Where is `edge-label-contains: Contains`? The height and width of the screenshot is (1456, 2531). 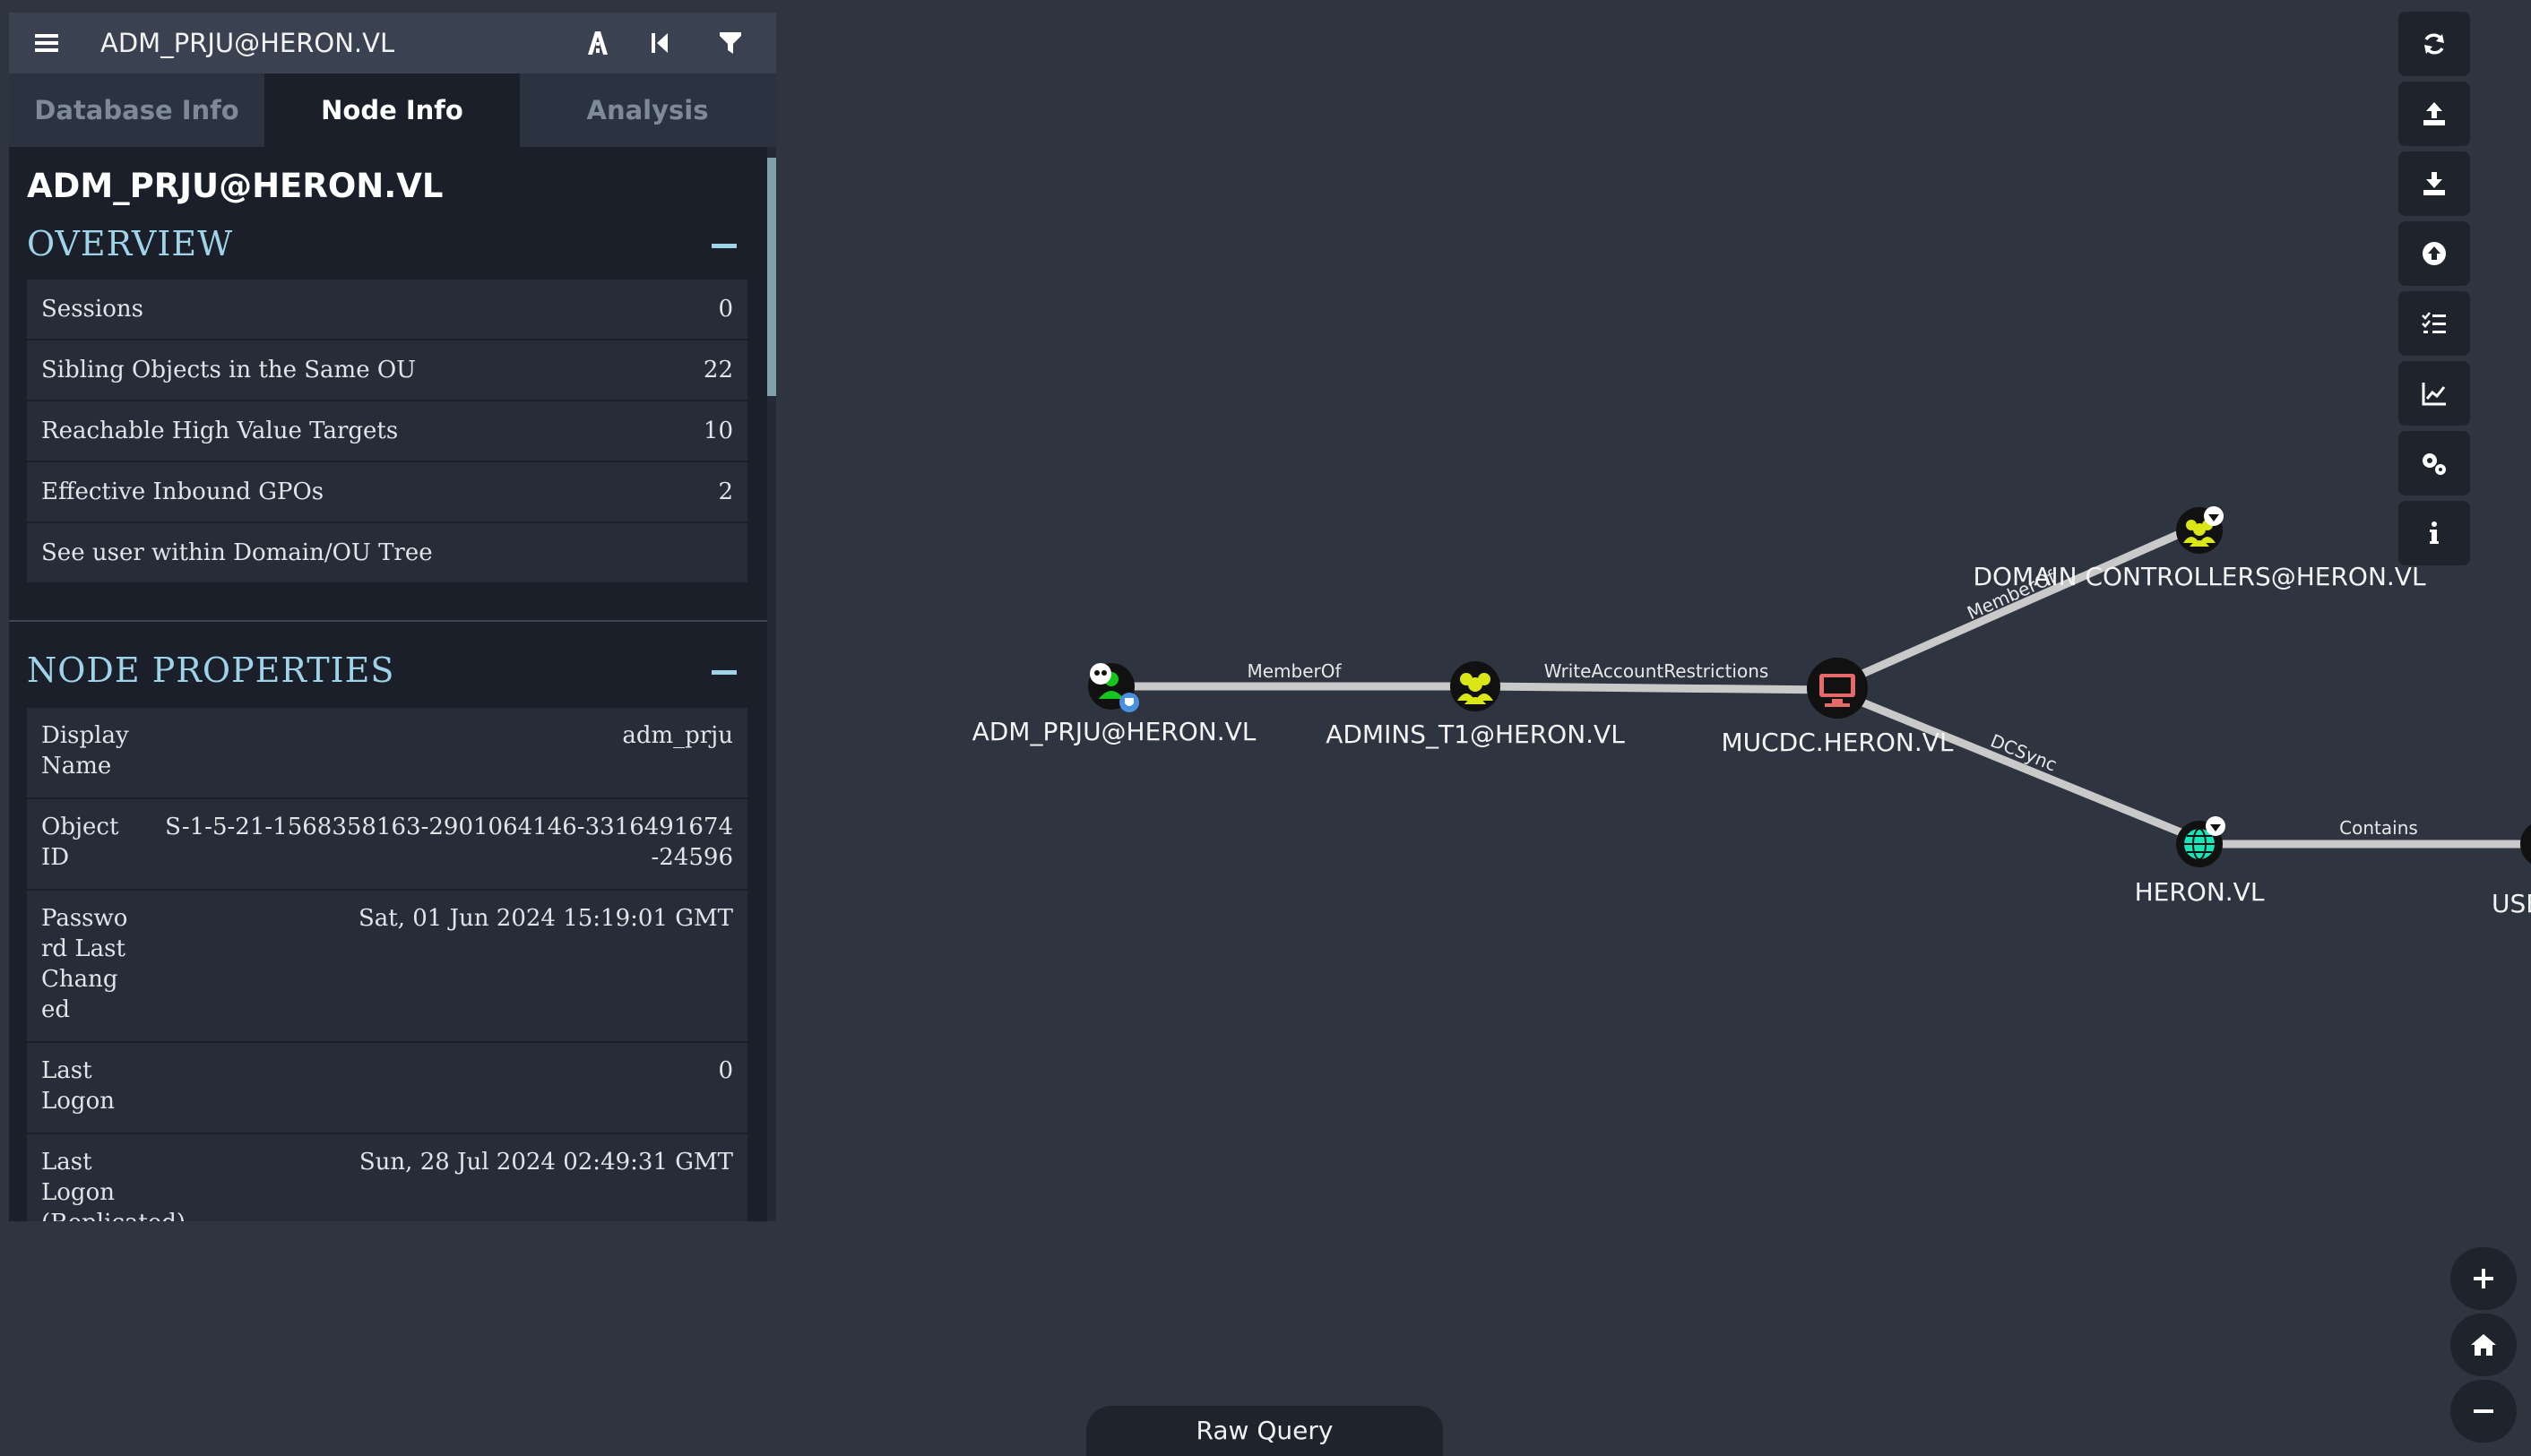
edge-label-contains: Contains is located at coordinates (2378, 828).